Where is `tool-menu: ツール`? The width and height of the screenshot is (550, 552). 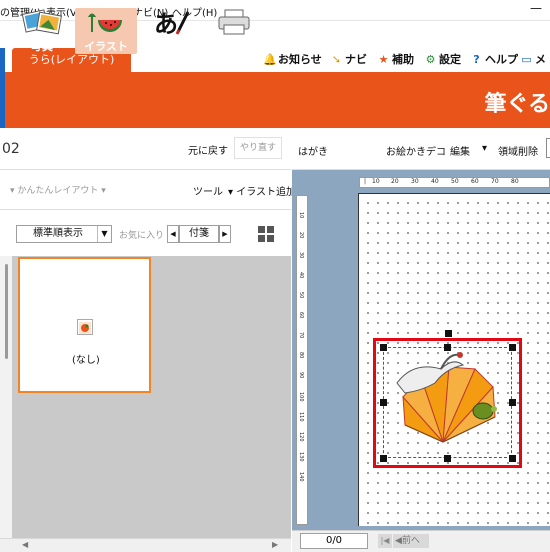 tool-menu: ツール is located at coordinates (208, 190).